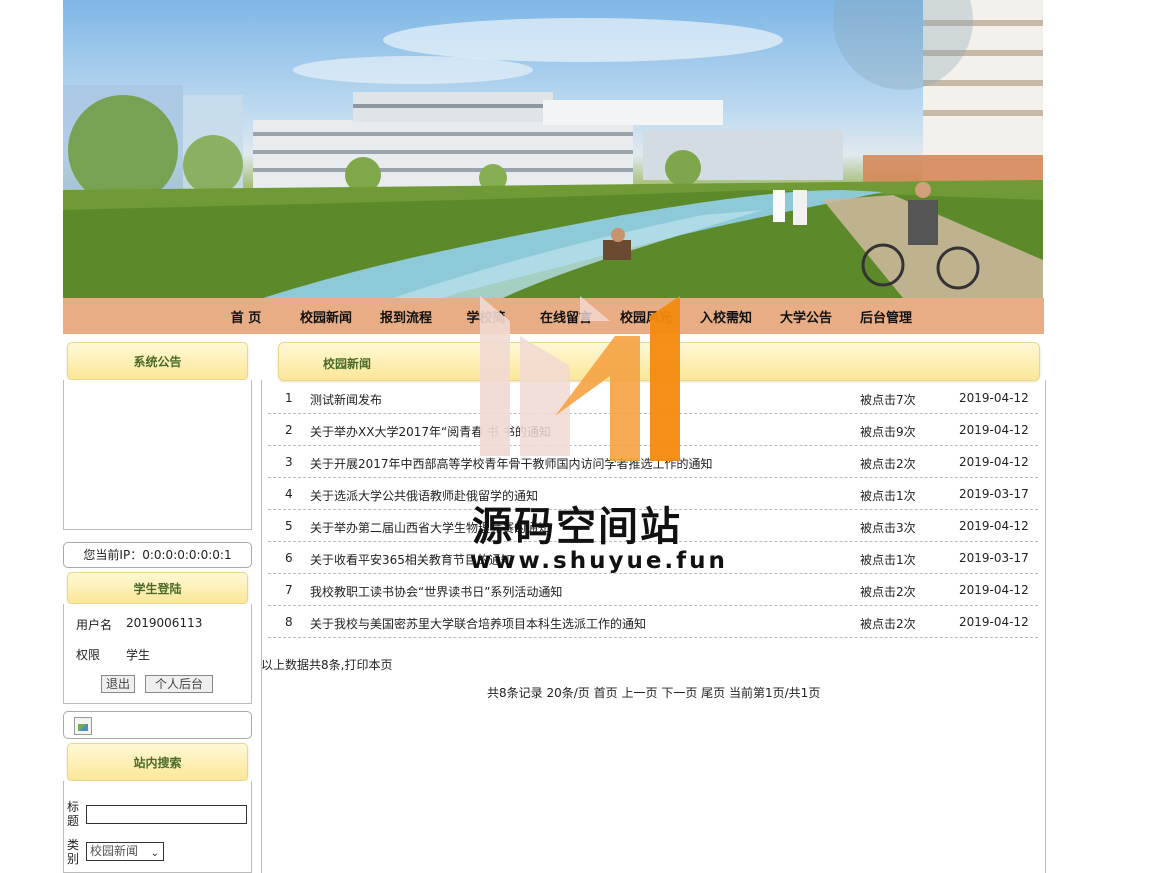  What do you see at coordinates (154, 853) in the screenshot?
I see `chevron-down-icon: ⌄` at bounding box center [154, 853].